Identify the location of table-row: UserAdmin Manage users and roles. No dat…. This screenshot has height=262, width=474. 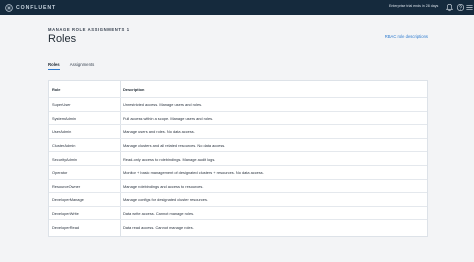
(238, 131).